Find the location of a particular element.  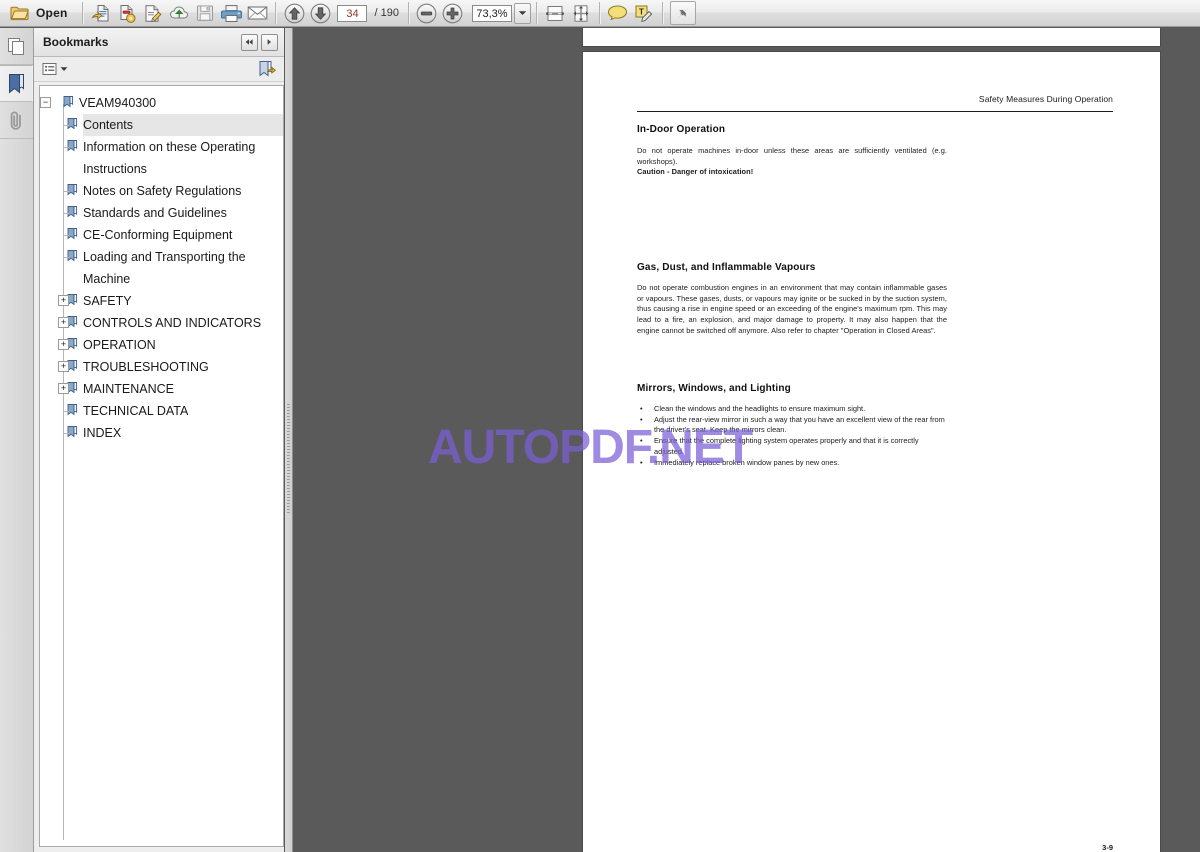

bookmark-label: SAFETY is located at coordinates (107, 301).